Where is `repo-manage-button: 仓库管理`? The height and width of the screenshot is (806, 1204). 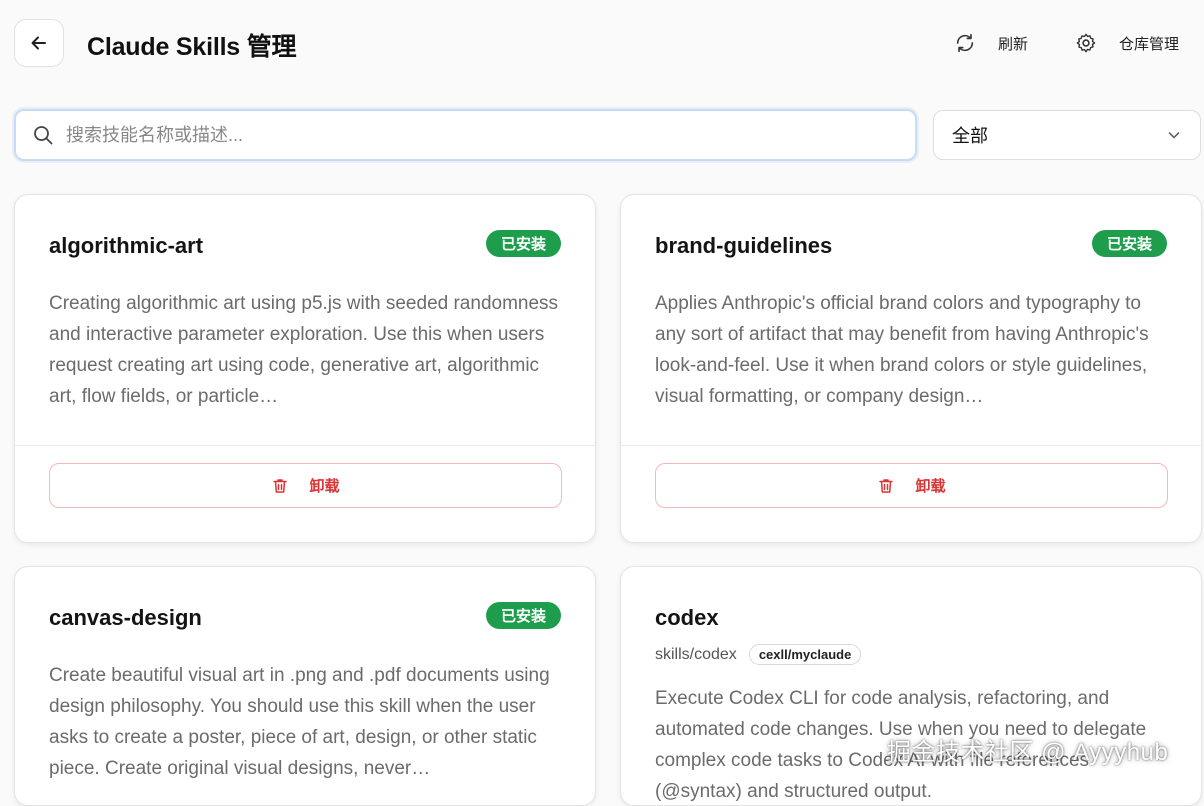
repo-manage-button: 仓库管理 is located at coordinates (1127, 43).